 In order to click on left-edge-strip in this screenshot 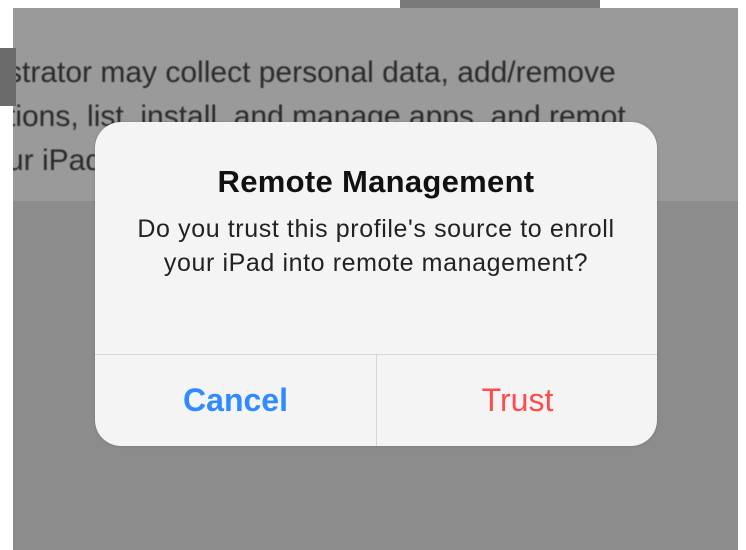, I will do `click(8, 77)`.